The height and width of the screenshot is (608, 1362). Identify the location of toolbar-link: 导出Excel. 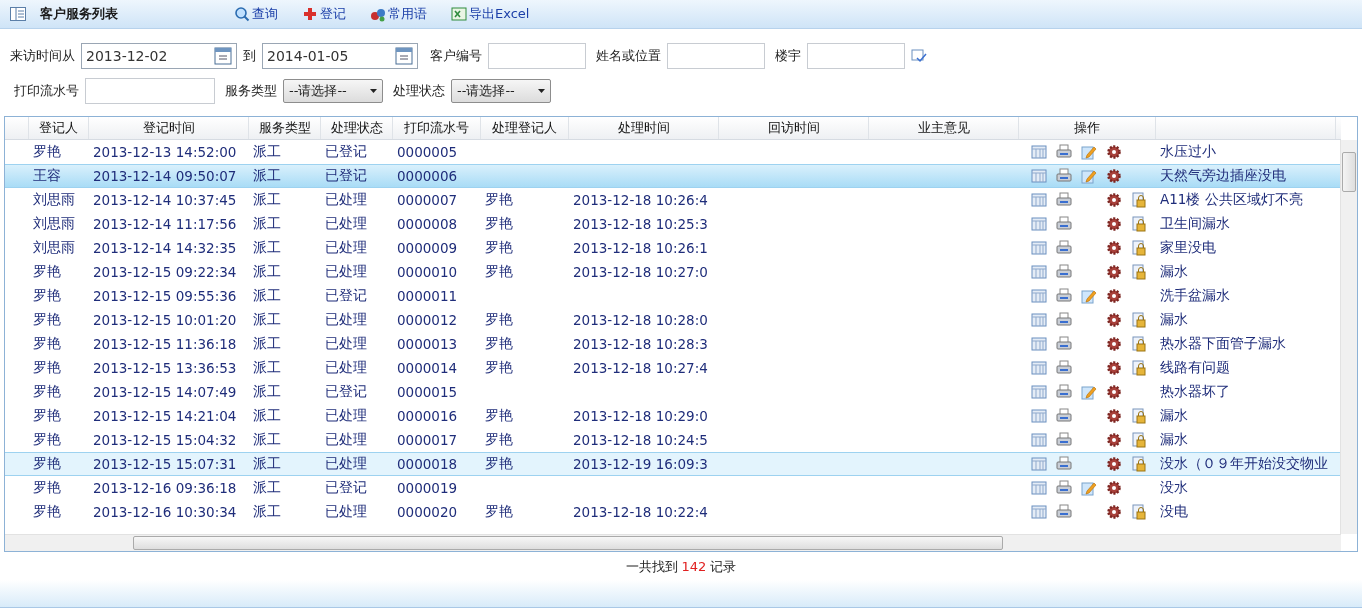
(490, 14).